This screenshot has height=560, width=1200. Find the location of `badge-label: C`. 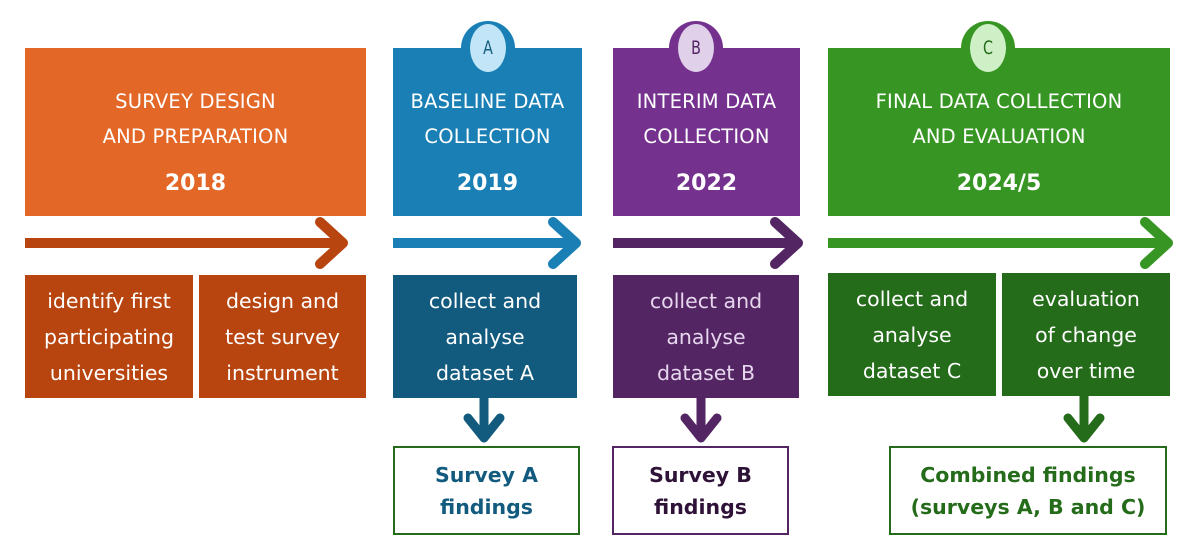

badge-label: C is located at coordinates (988, 48).